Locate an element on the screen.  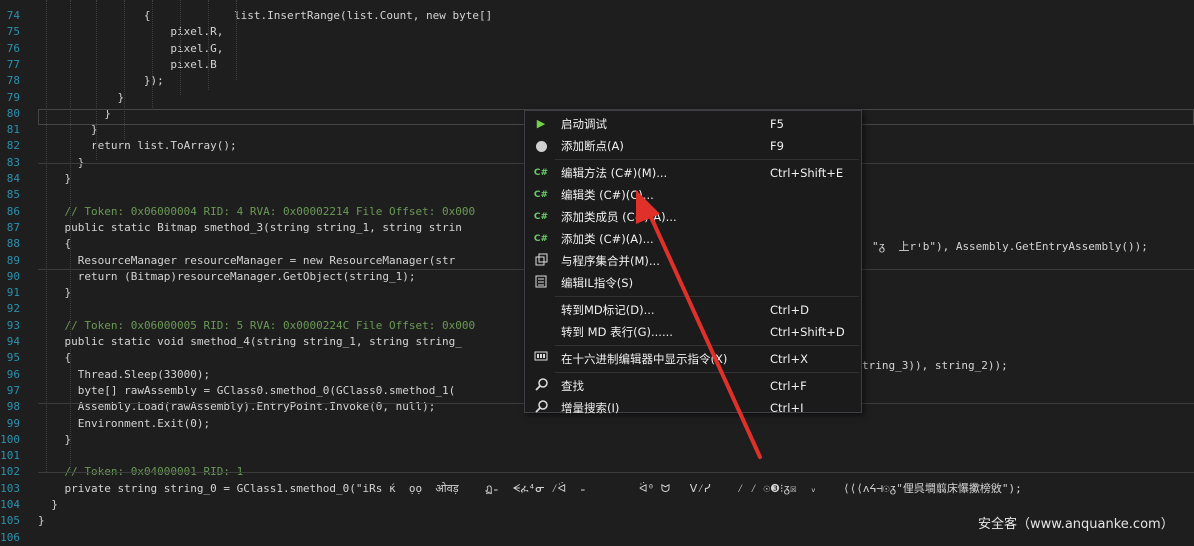
code-text: pixel.B is located at coordinates (193, 64).